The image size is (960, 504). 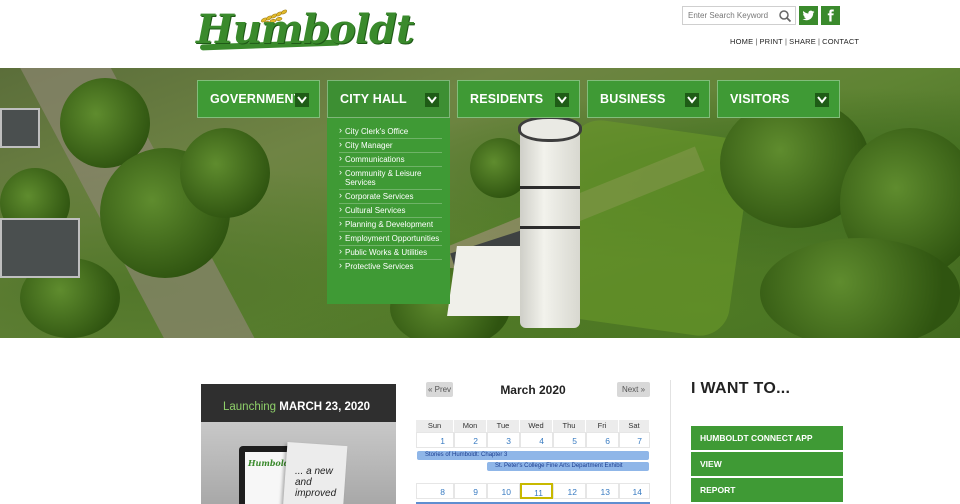 I want to click on weekday-header: Mon, so click(x=470, y=426).